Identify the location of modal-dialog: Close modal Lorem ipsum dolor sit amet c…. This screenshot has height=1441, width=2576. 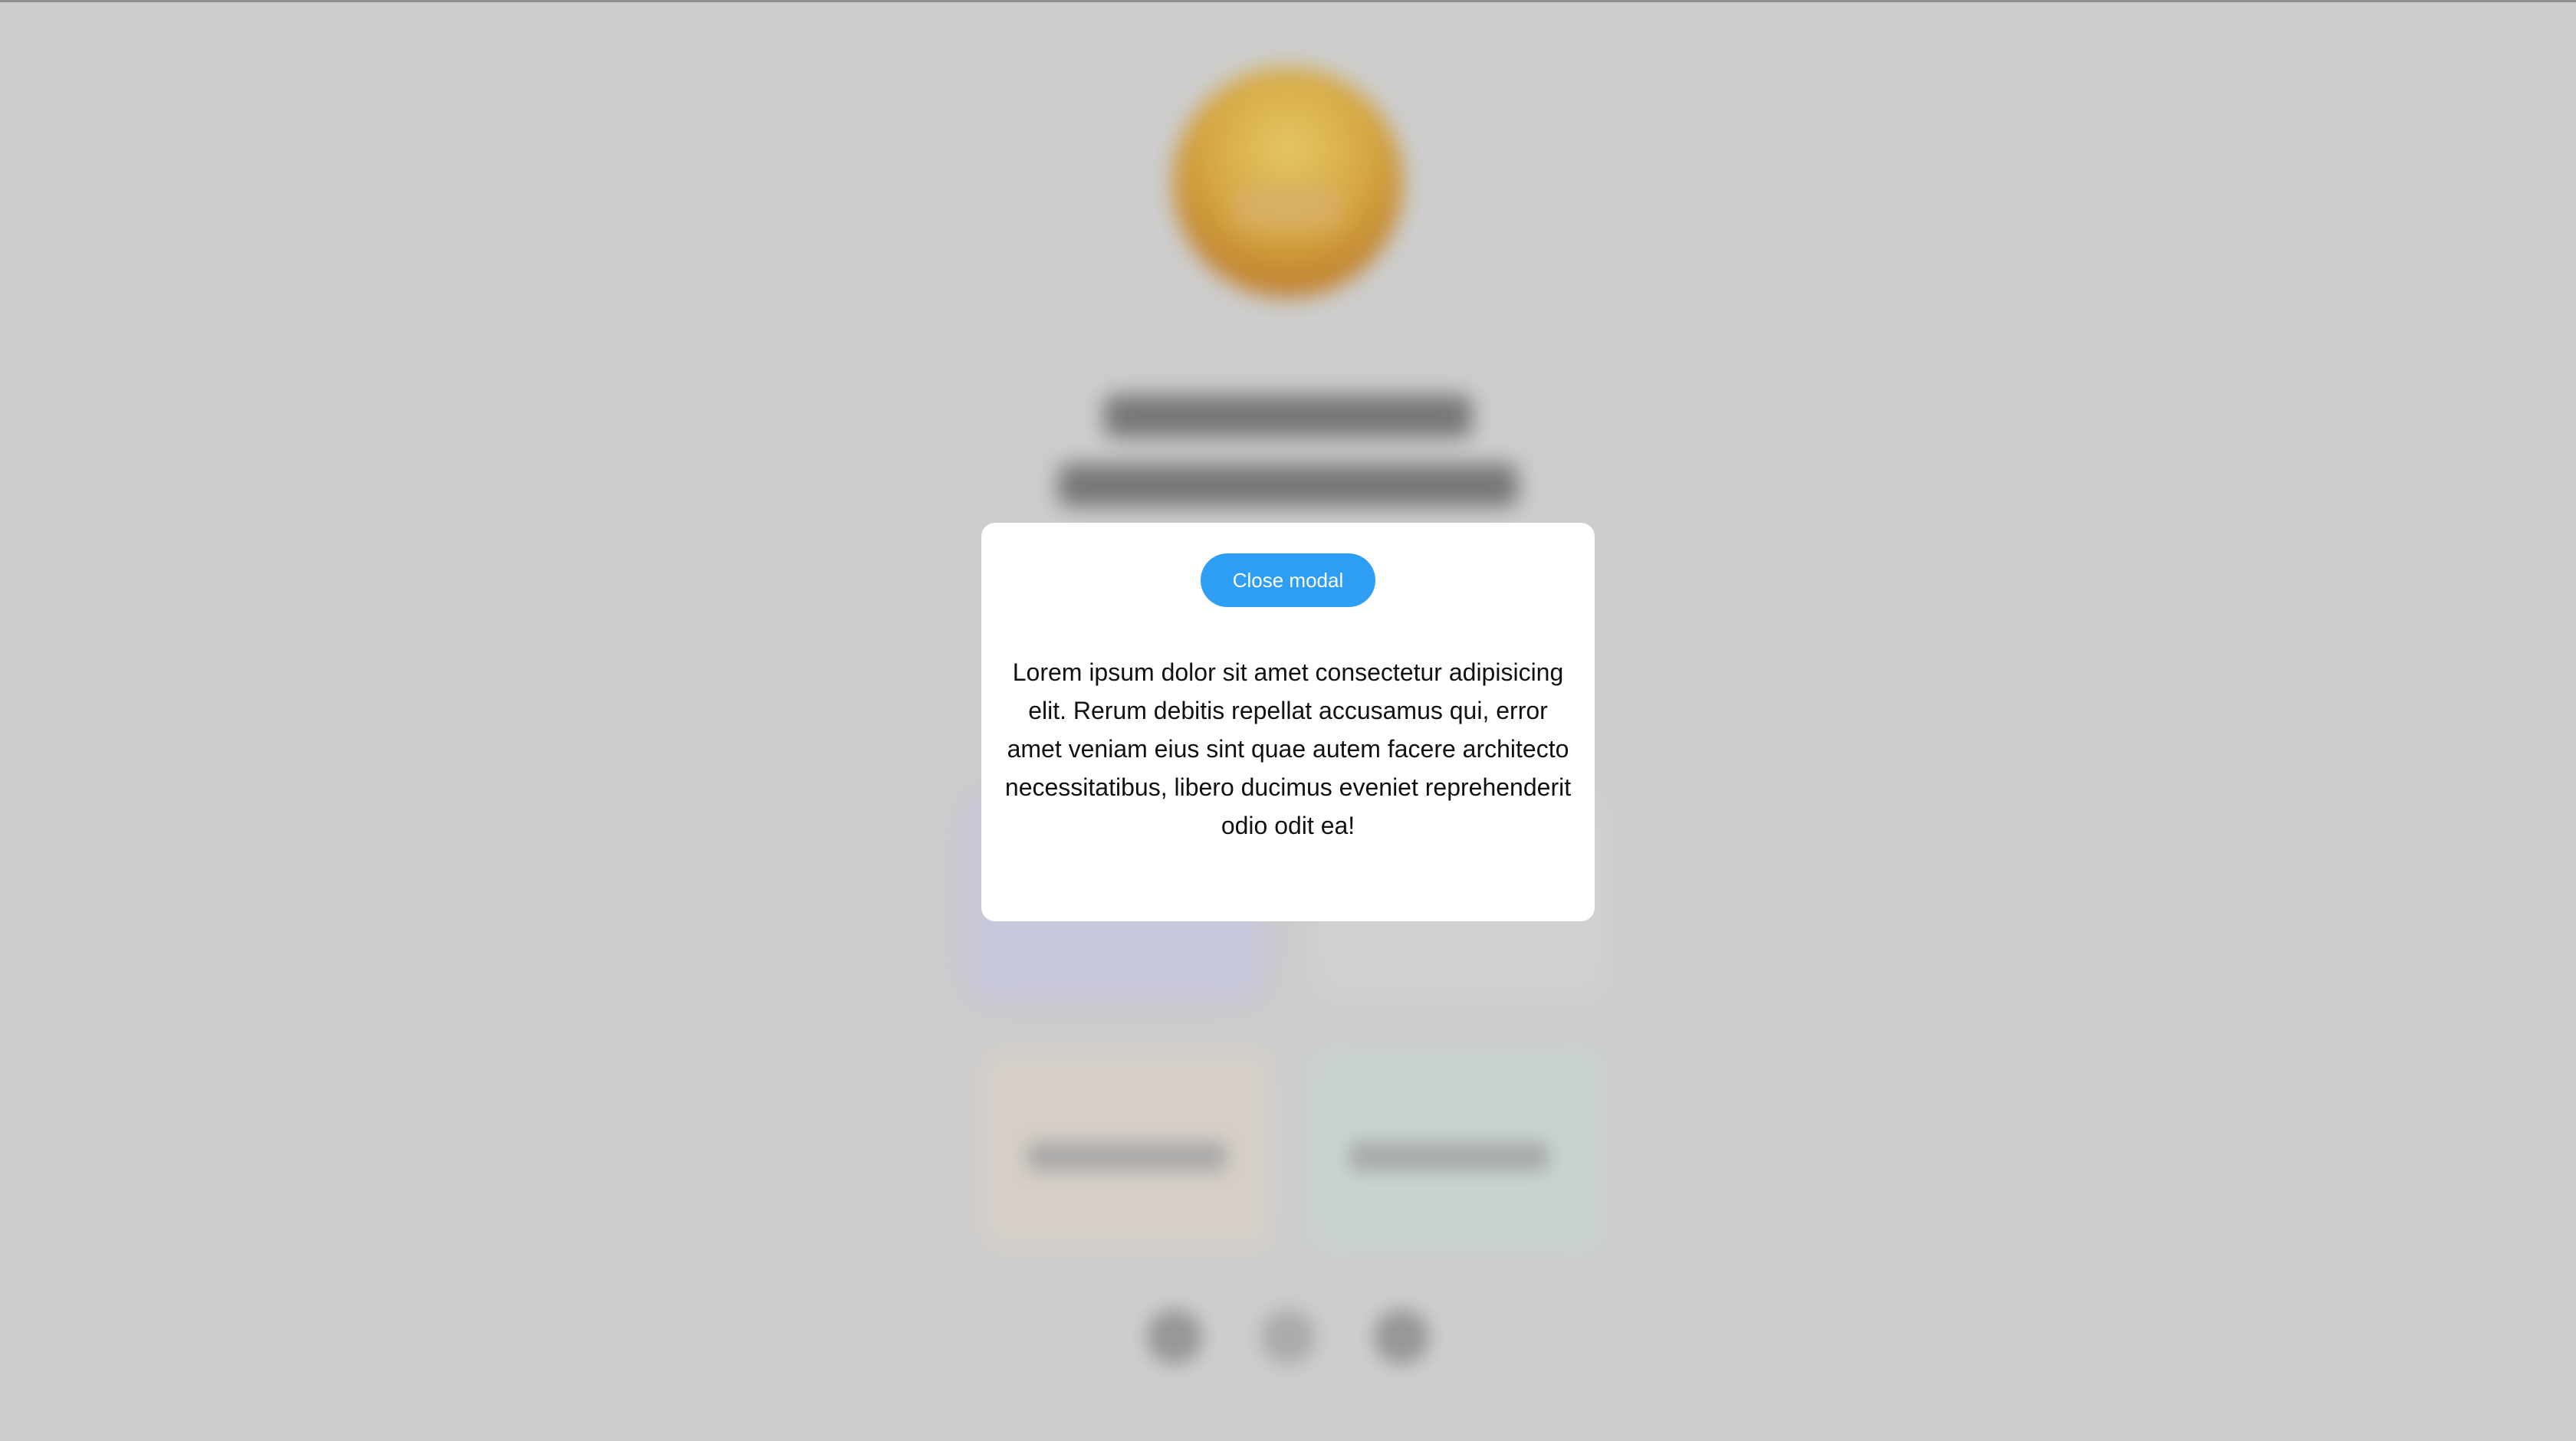
(1288, 722).